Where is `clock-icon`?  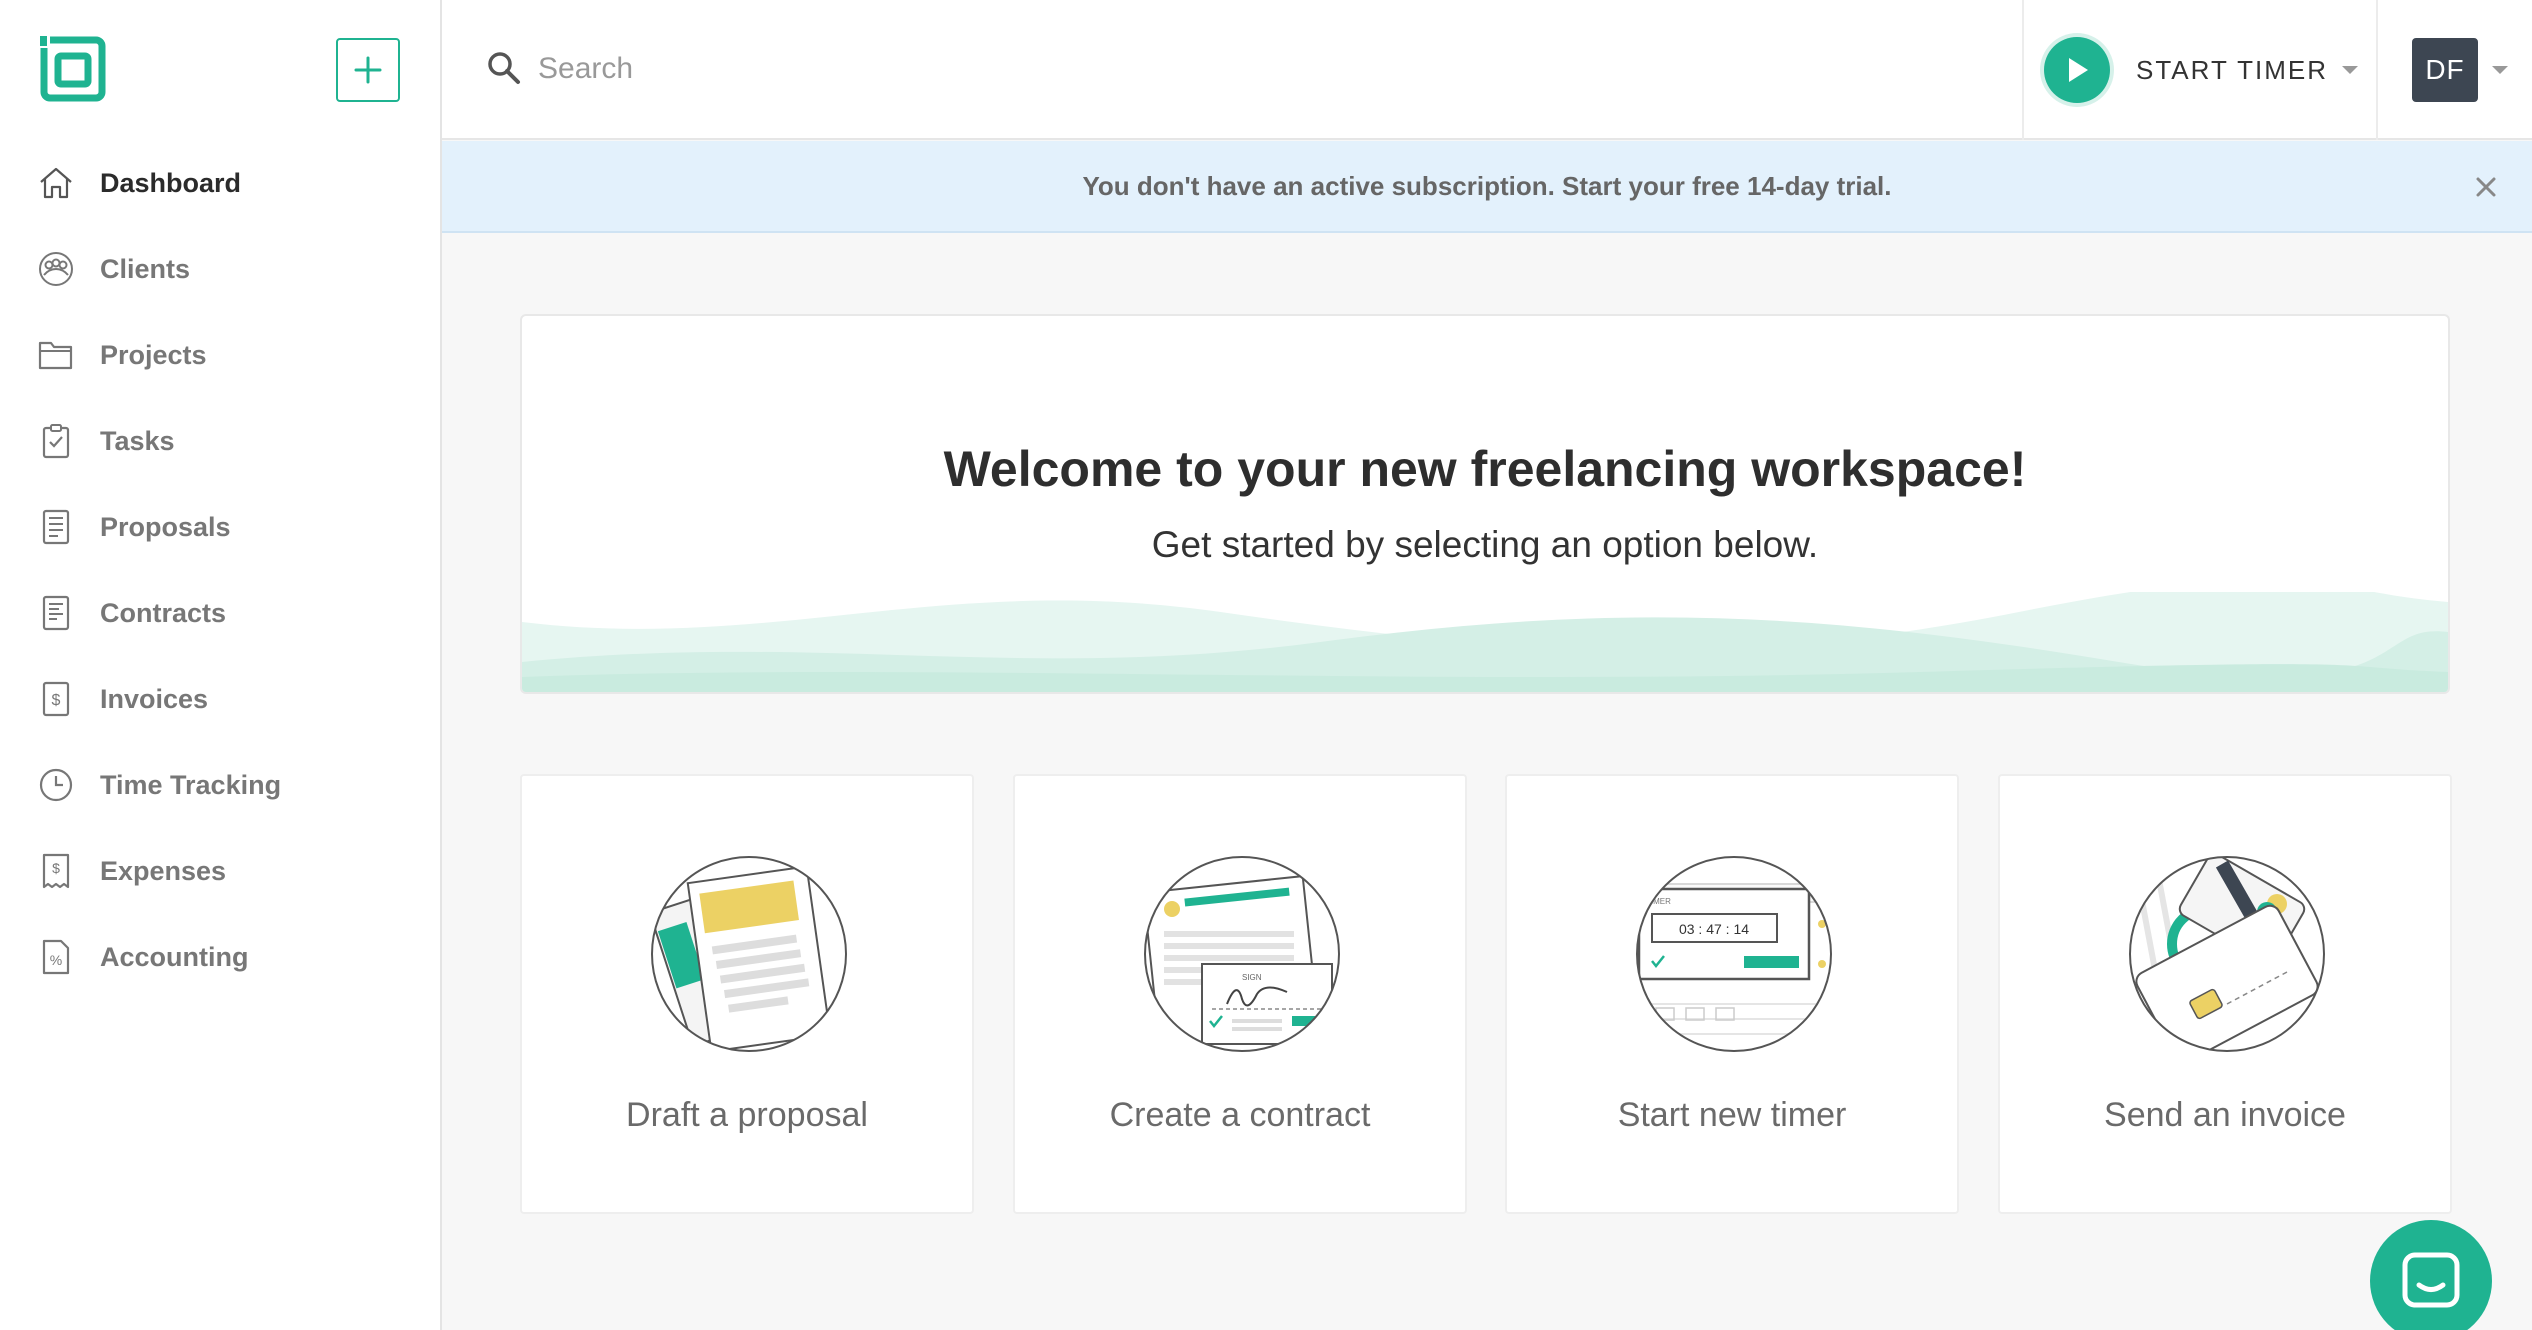 clock-icon is located at coordinates (56, 785).